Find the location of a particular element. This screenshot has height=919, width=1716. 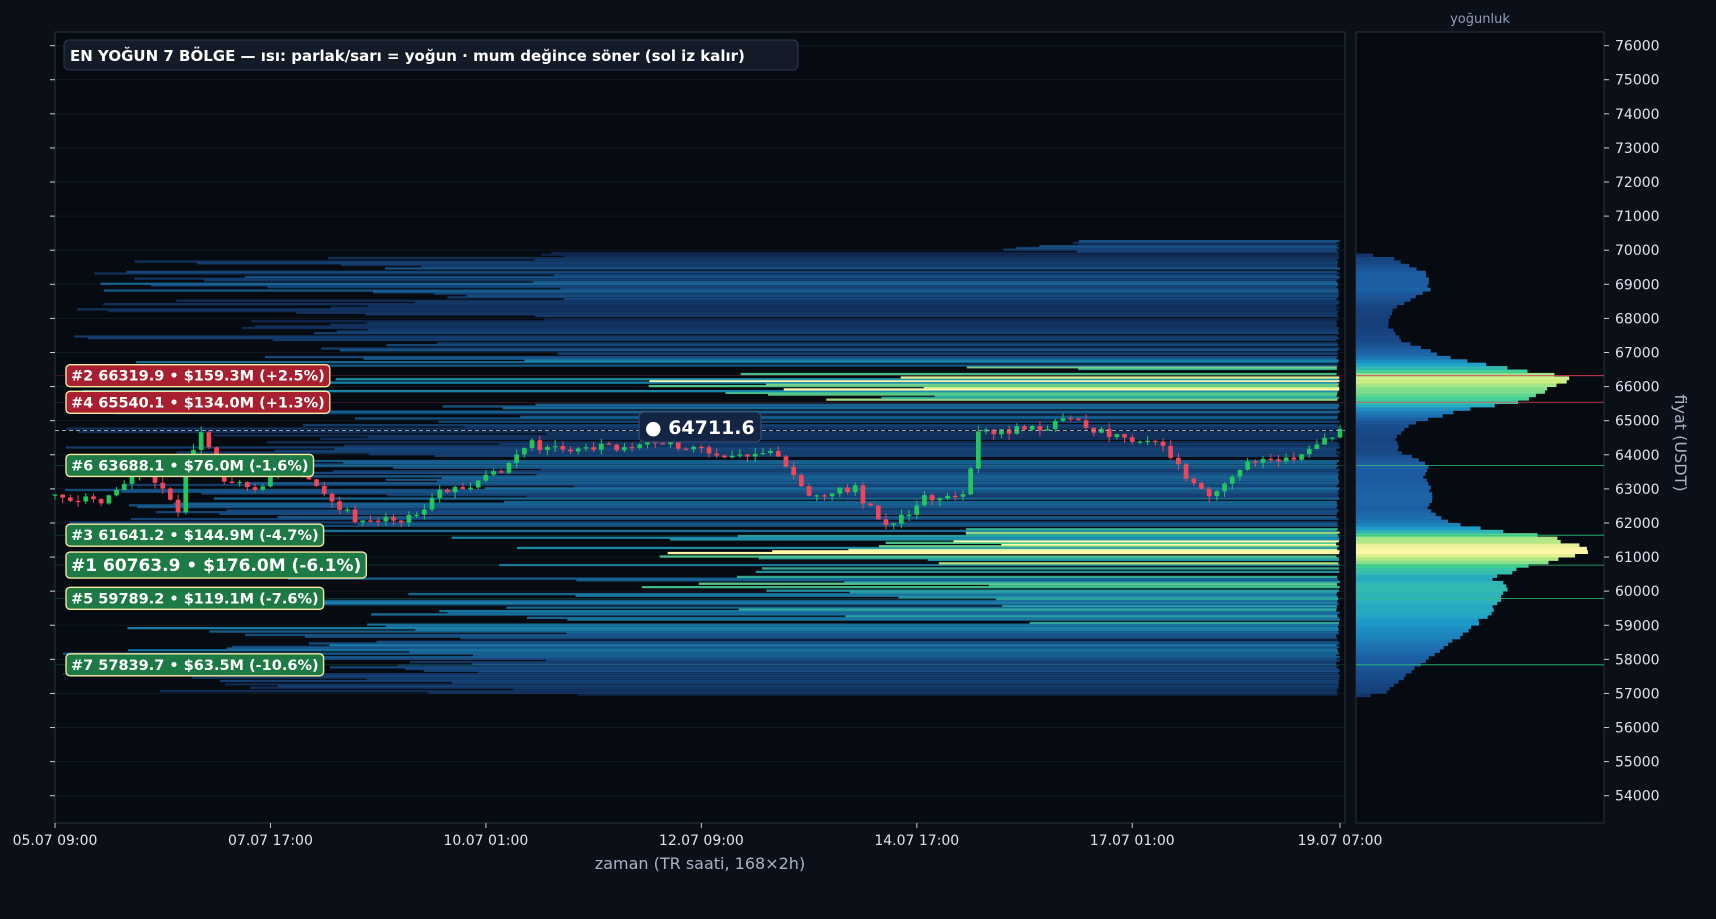

zone-label-text-5: #5 59789.2 • $119.1M (-7.6%) is located at coordinates (195, 599).